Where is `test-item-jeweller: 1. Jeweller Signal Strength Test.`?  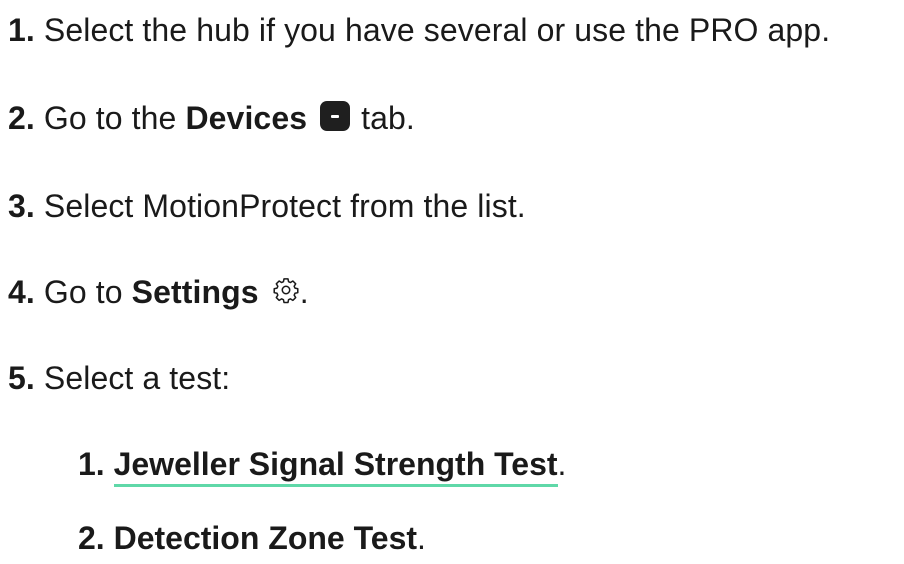 test-item-jeweller: 1. Jeweller Signal Strength Test. is located at coordinates (322, 465).